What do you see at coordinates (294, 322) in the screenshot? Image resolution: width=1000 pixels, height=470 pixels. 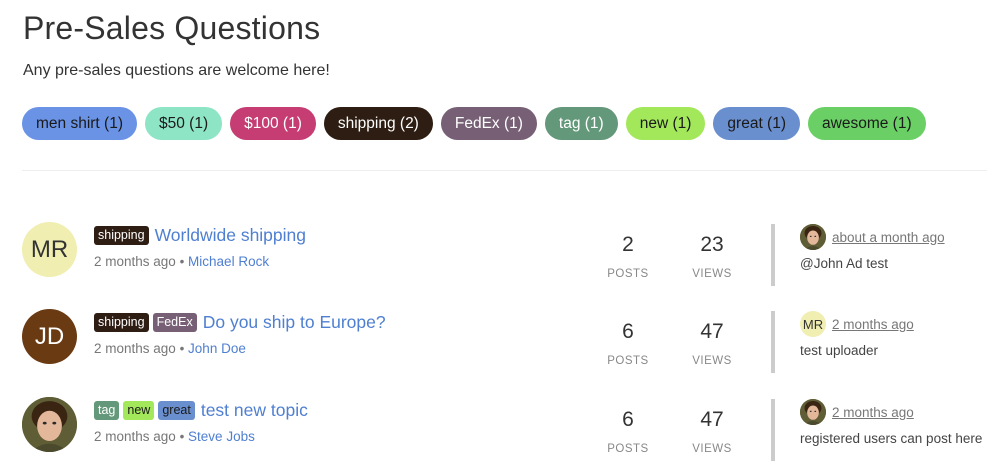 I see `topic-title-link: Do you ship to Europe?` at bounding box center [294, 322].